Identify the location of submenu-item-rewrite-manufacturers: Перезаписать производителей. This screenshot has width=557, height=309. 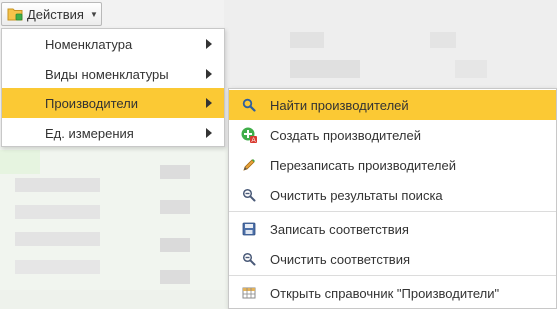
(392, 165).